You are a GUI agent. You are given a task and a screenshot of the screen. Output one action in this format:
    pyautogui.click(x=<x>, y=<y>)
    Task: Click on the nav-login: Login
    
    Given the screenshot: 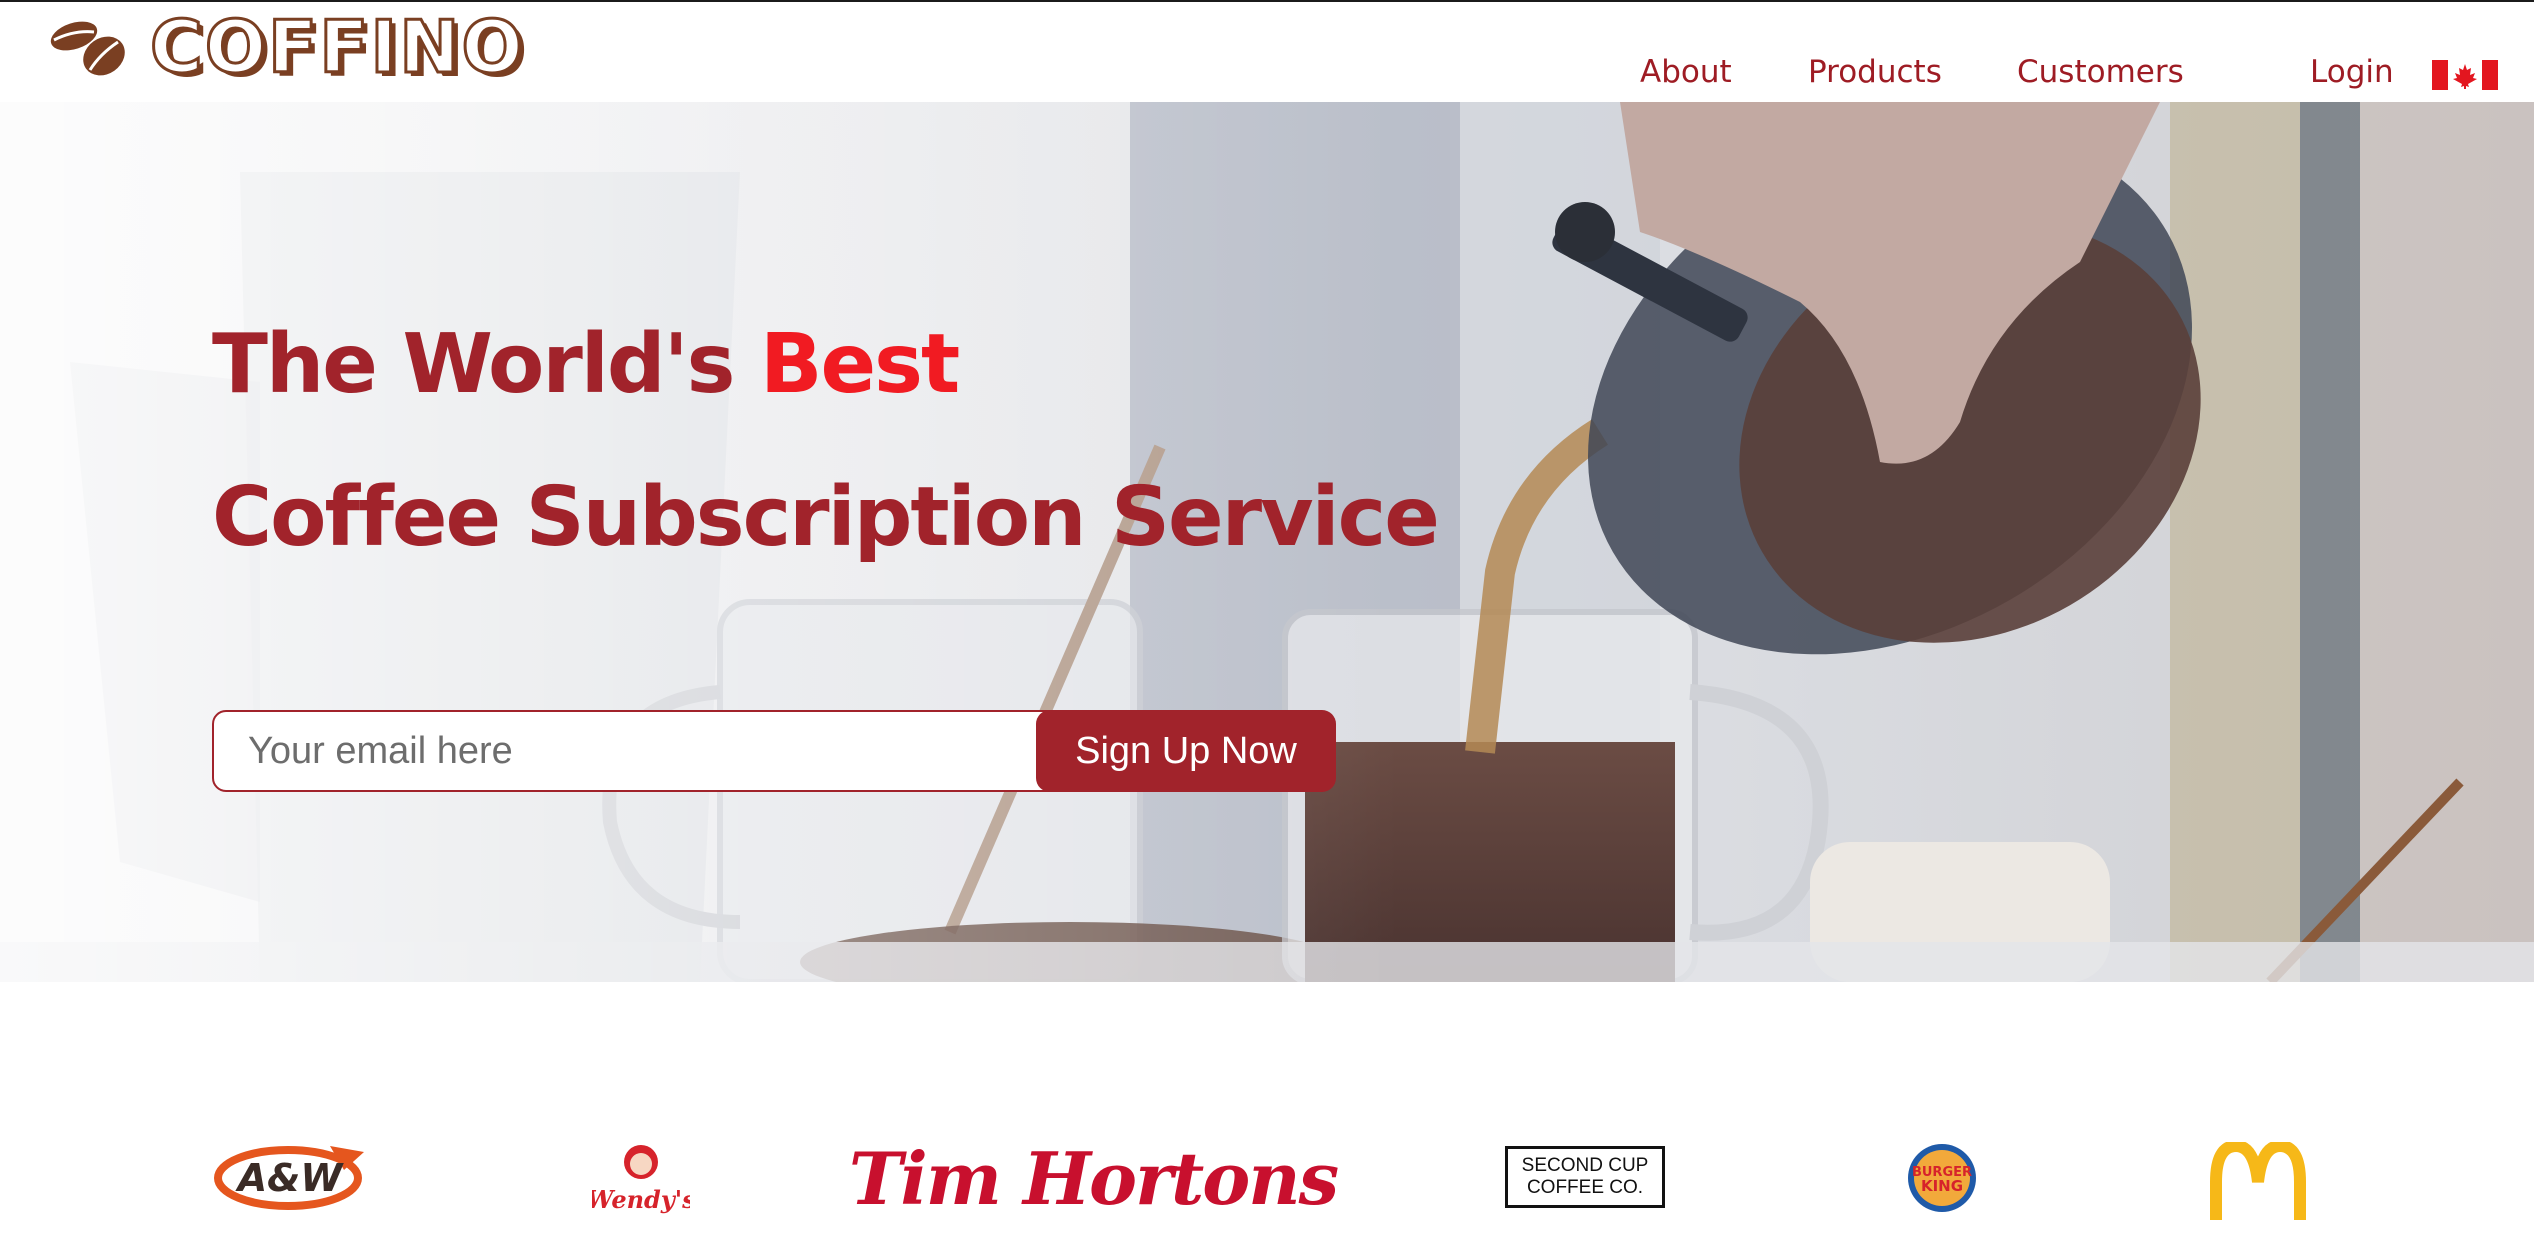 What is the action you would take?
    pyautogui.click(x=2352, y=72)
    